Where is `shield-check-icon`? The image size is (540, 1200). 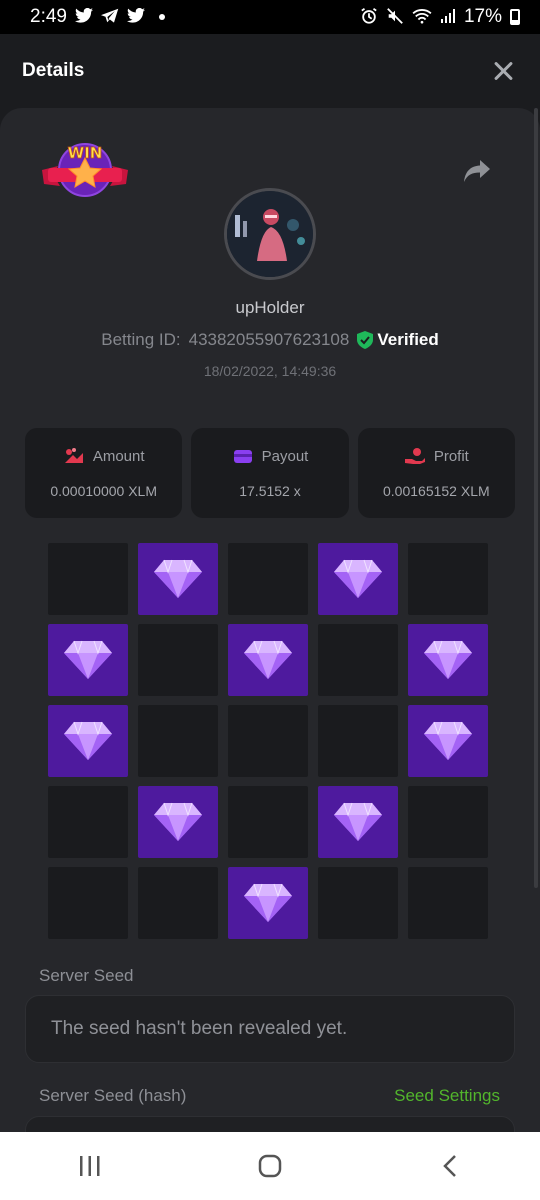 shield-check-icon is located at coordinates (365, 340).